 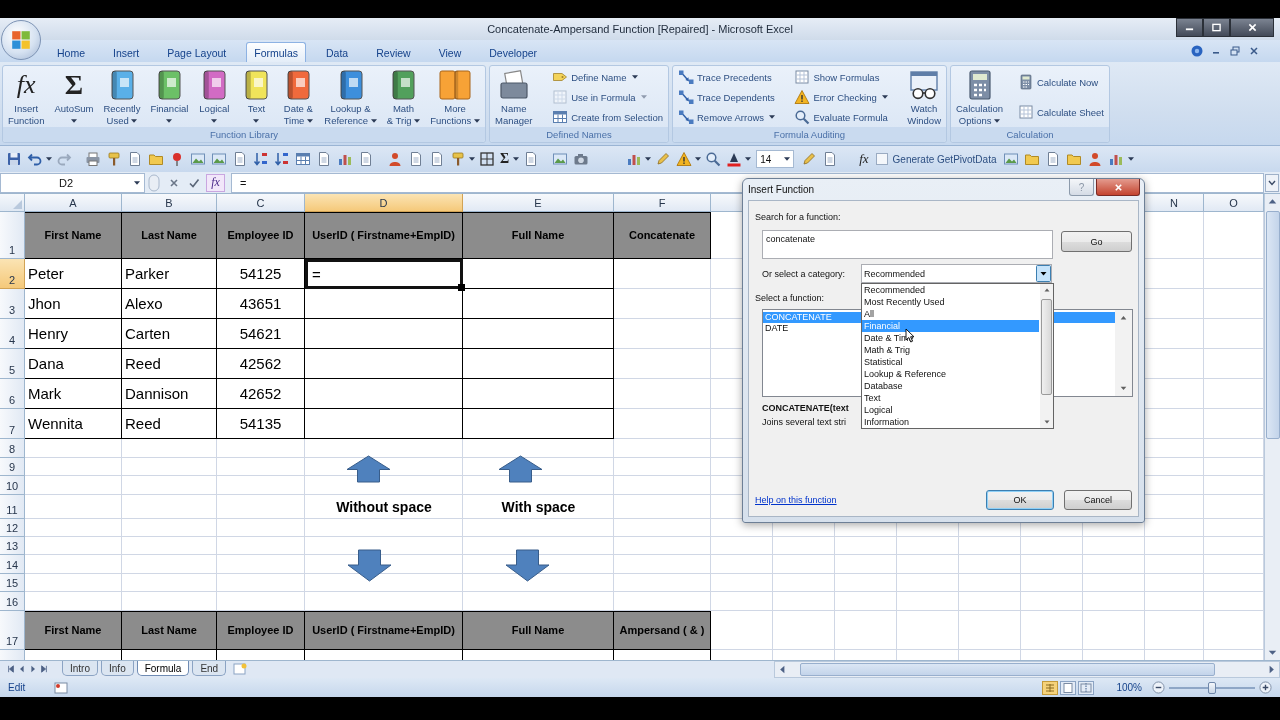 I want to click on window-title: Concatenate-Ampersand Function [Repaired] - Microsoft Excel, so click(x=640, y=29).